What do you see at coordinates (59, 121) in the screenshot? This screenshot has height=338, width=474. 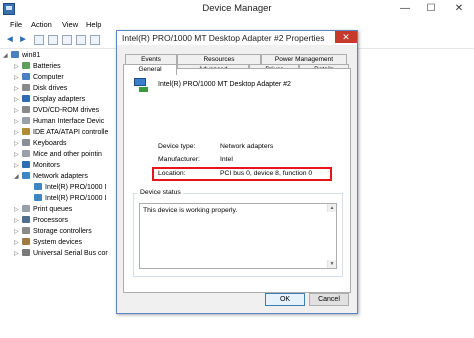 I see `tree-item-hid: ▷ Human Interface Devic` at bounding box center [59, 121].